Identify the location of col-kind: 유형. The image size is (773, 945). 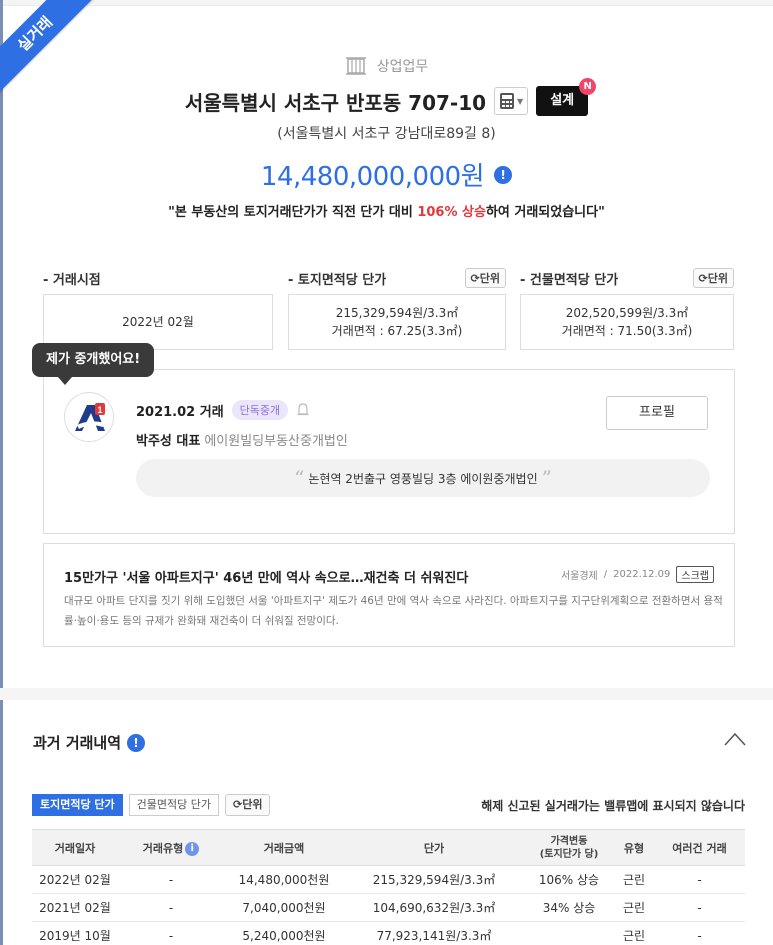
(634, 847).